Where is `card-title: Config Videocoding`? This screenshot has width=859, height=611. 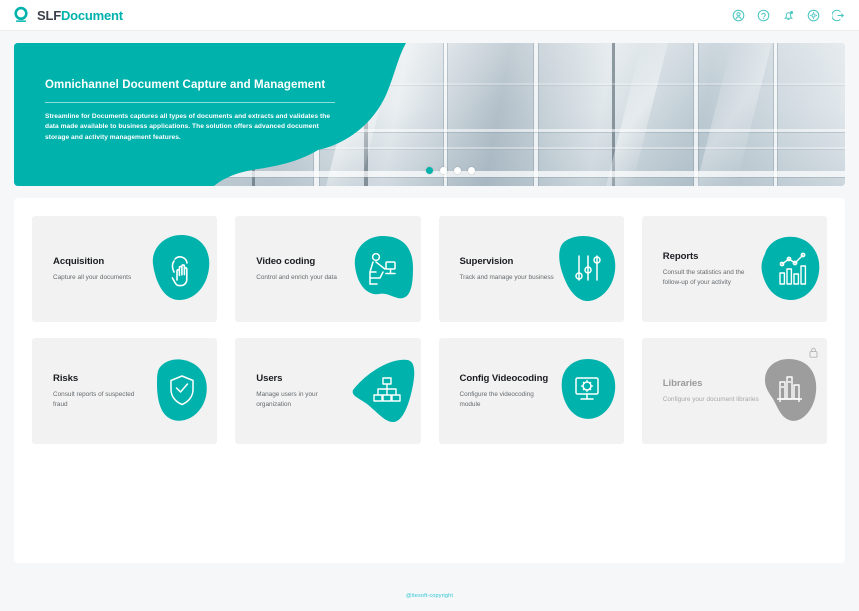
card-title: Config Videocoding is located at coordinates (504, 378).